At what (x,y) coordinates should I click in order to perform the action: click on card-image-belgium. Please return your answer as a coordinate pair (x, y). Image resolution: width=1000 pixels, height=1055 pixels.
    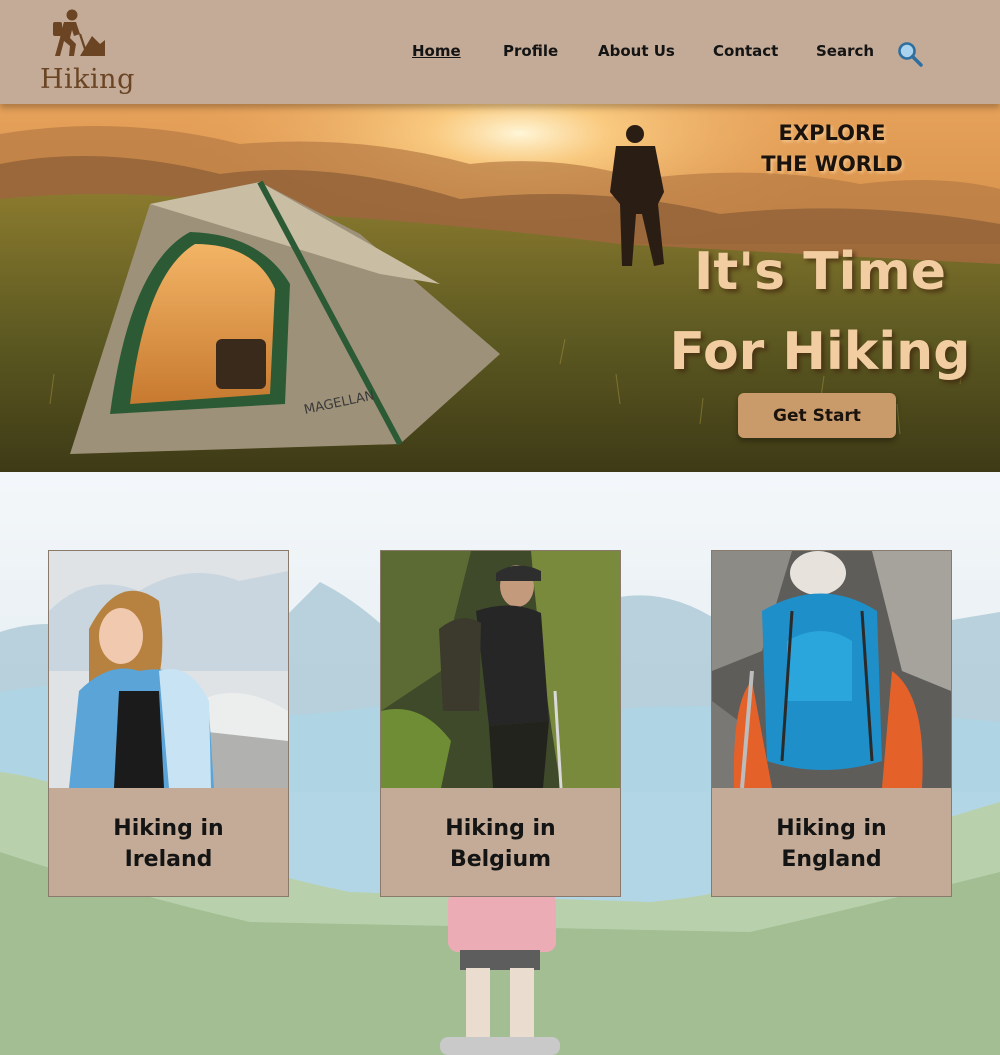
    Looking at the image, I should click on (500, 669).